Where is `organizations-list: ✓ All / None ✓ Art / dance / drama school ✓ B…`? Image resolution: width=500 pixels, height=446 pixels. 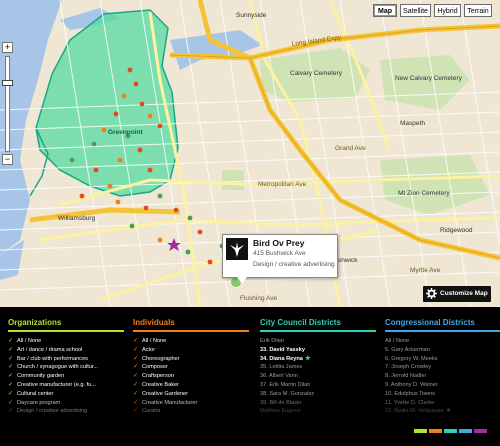 organizations-list: ✓ All / None ✓ Art / dance / drama school ✓ B… is located at coordinates (67, 376).